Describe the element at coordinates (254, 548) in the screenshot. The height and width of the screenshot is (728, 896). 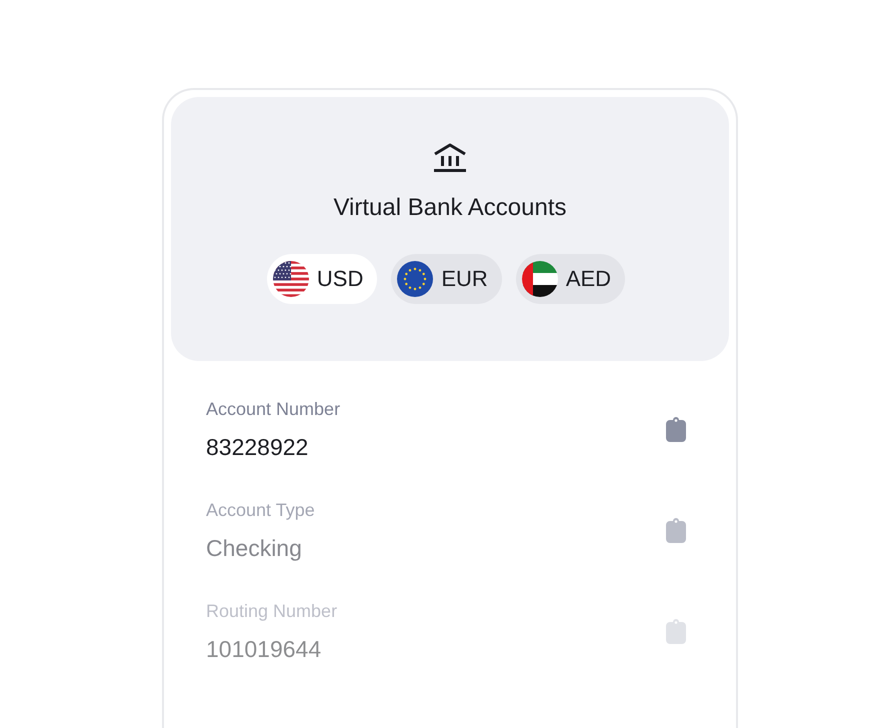
I see `field-value: Checking` at that location.